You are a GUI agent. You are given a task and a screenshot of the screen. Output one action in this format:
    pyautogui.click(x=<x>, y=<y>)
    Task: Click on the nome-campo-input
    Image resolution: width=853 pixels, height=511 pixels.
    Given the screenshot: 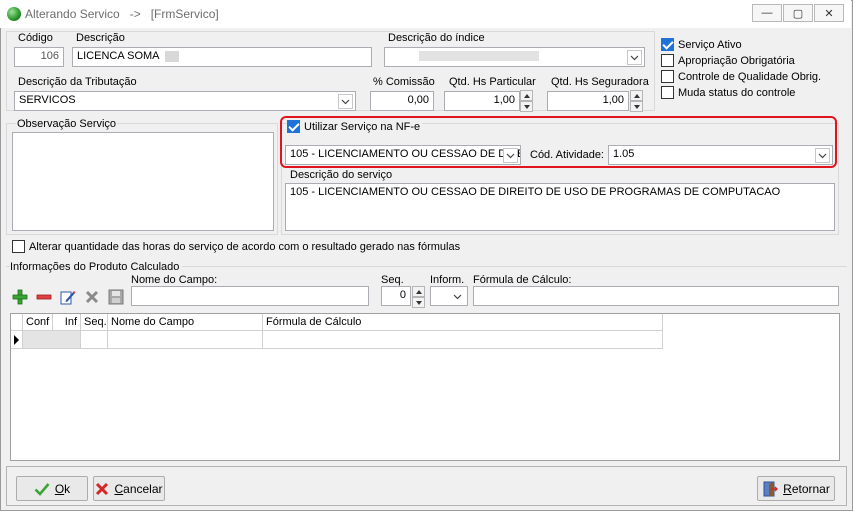 What is the action you would take?
    pyautogui.click(x=250, y=296)
    